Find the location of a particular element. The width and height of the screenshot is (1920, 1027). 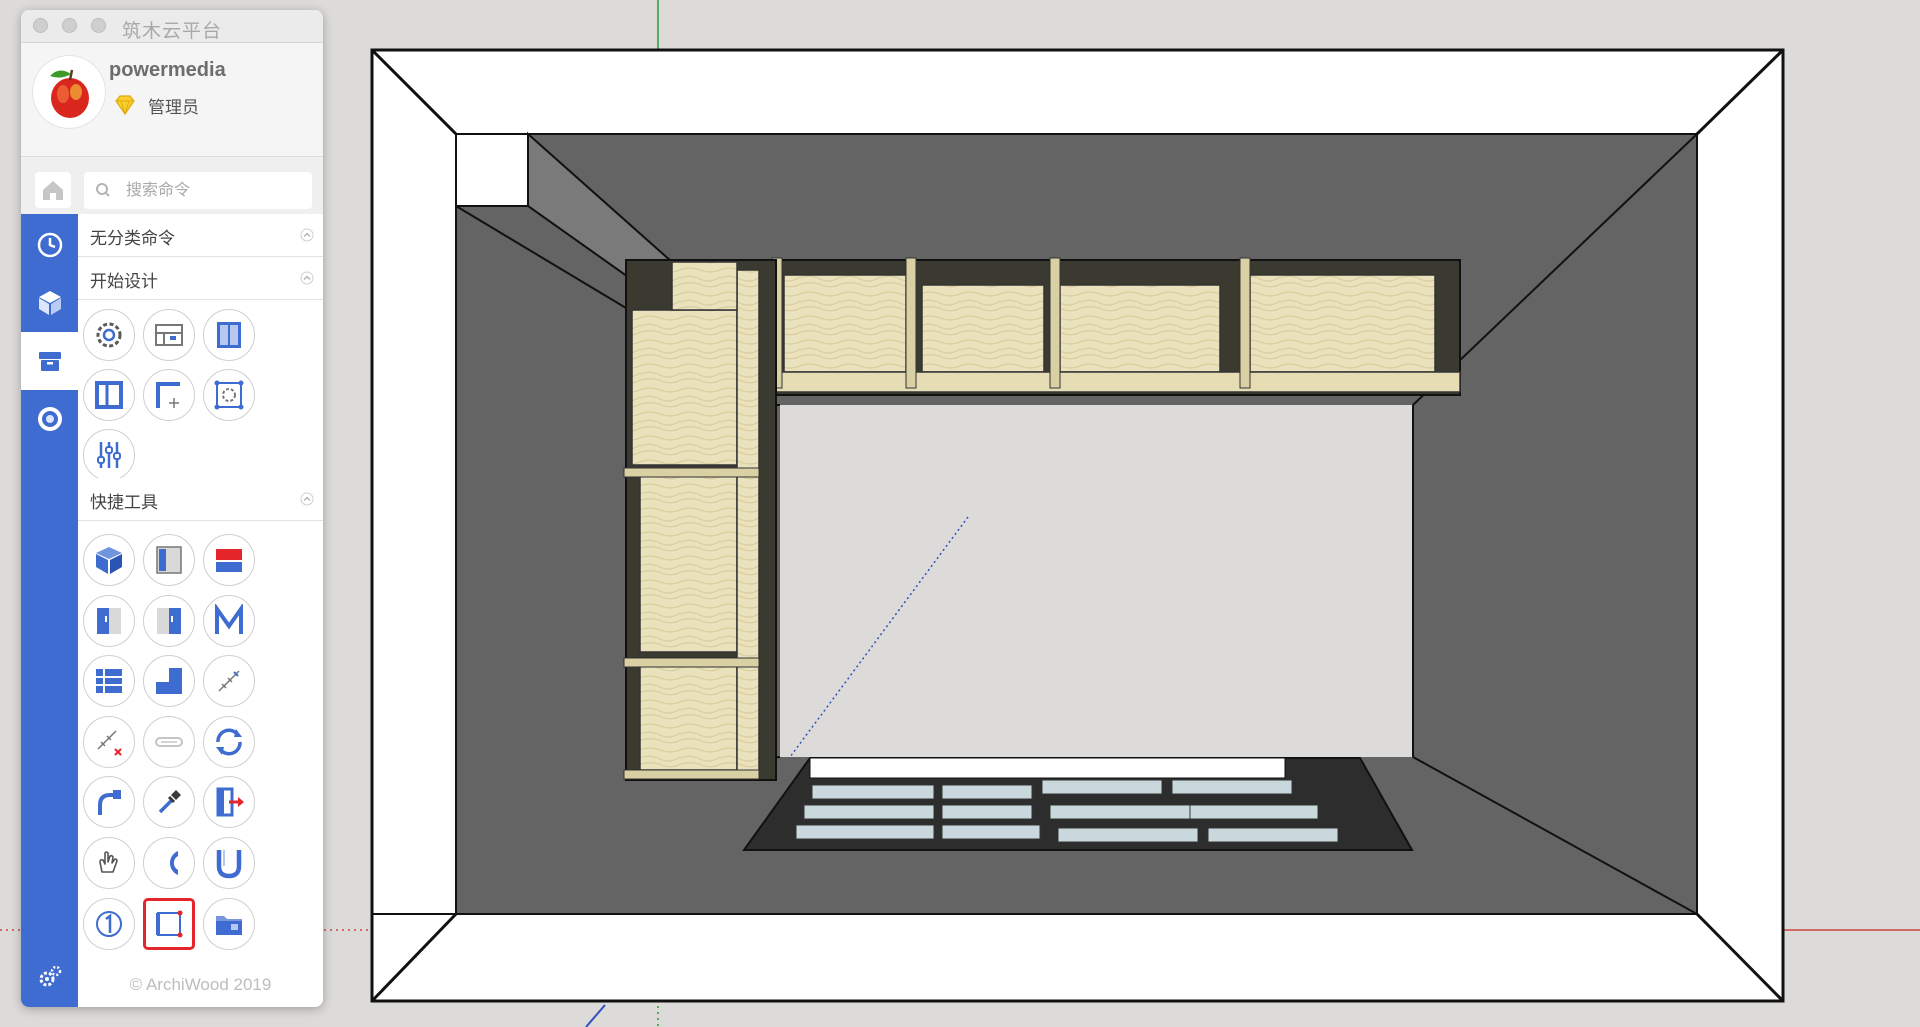

home-icon is located at coordinates (53, 190).